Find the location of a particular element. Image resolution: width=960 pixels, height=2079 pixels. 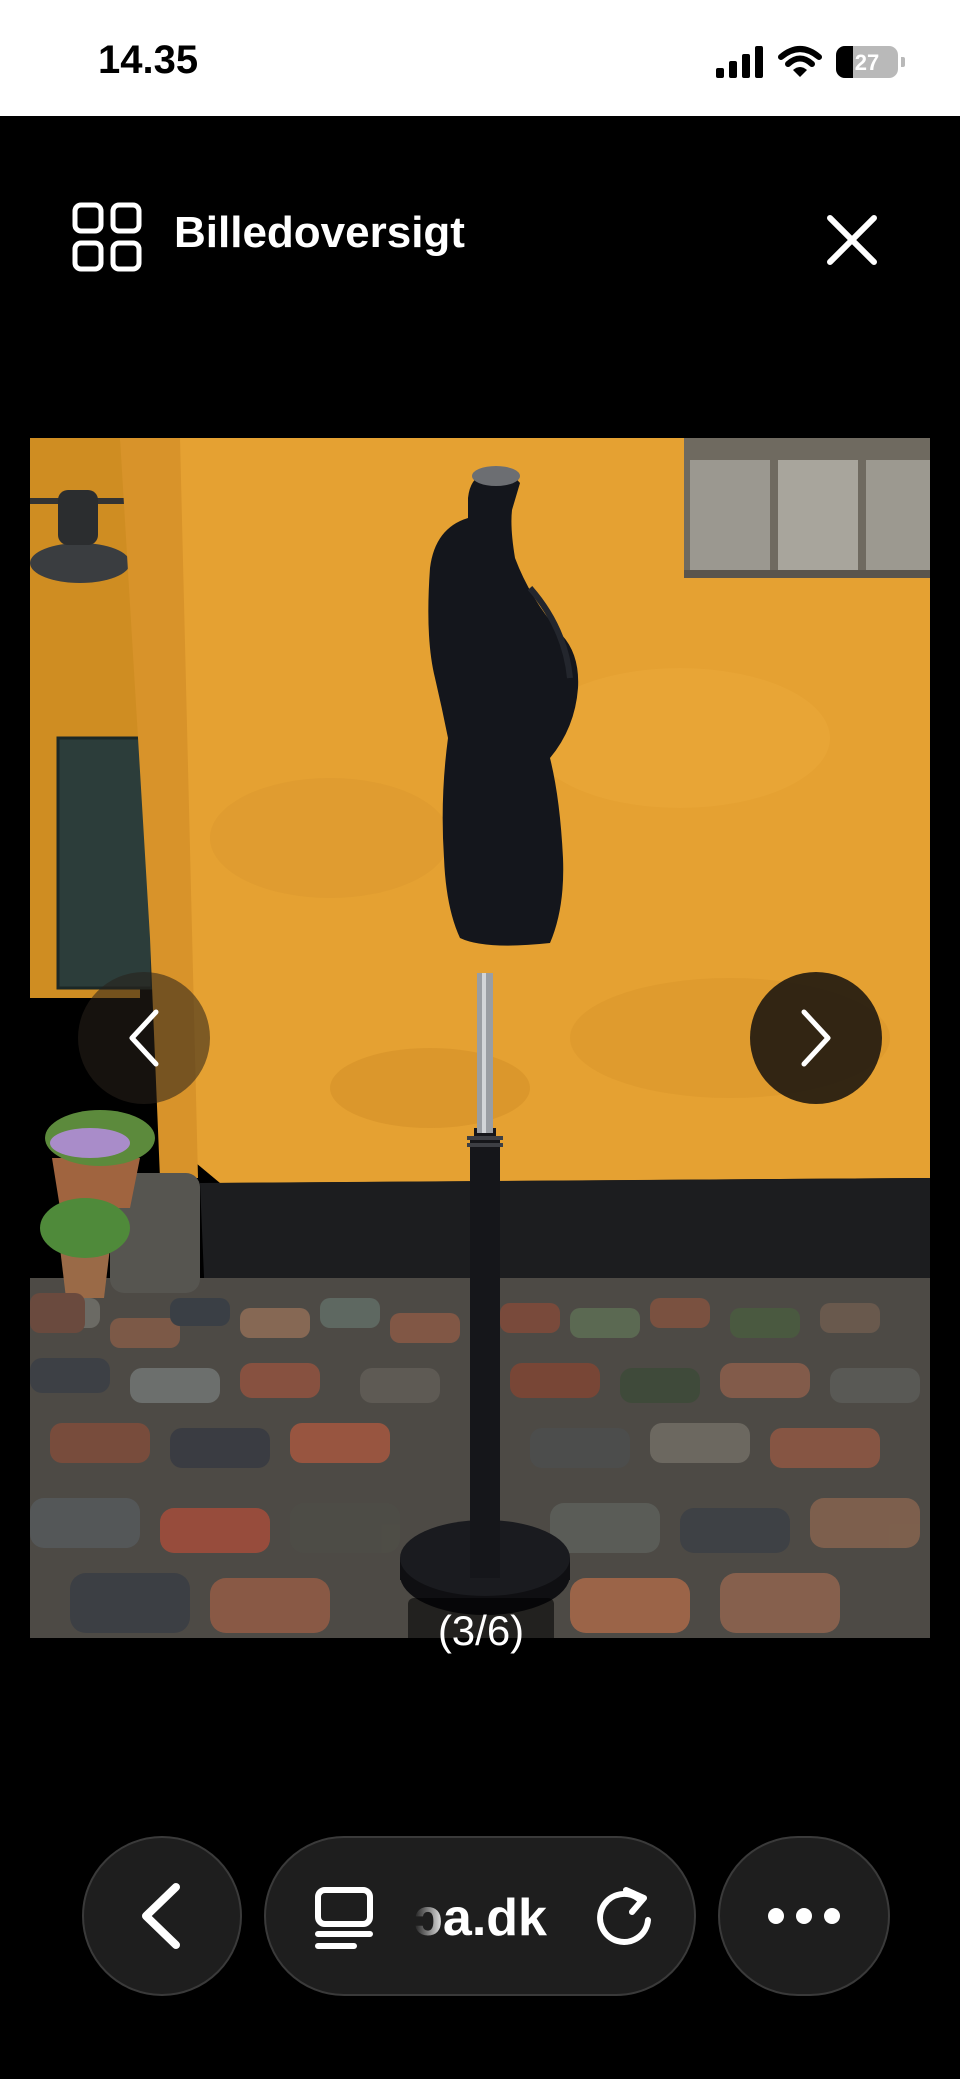

close-icon is located at coordinates (852, 240).